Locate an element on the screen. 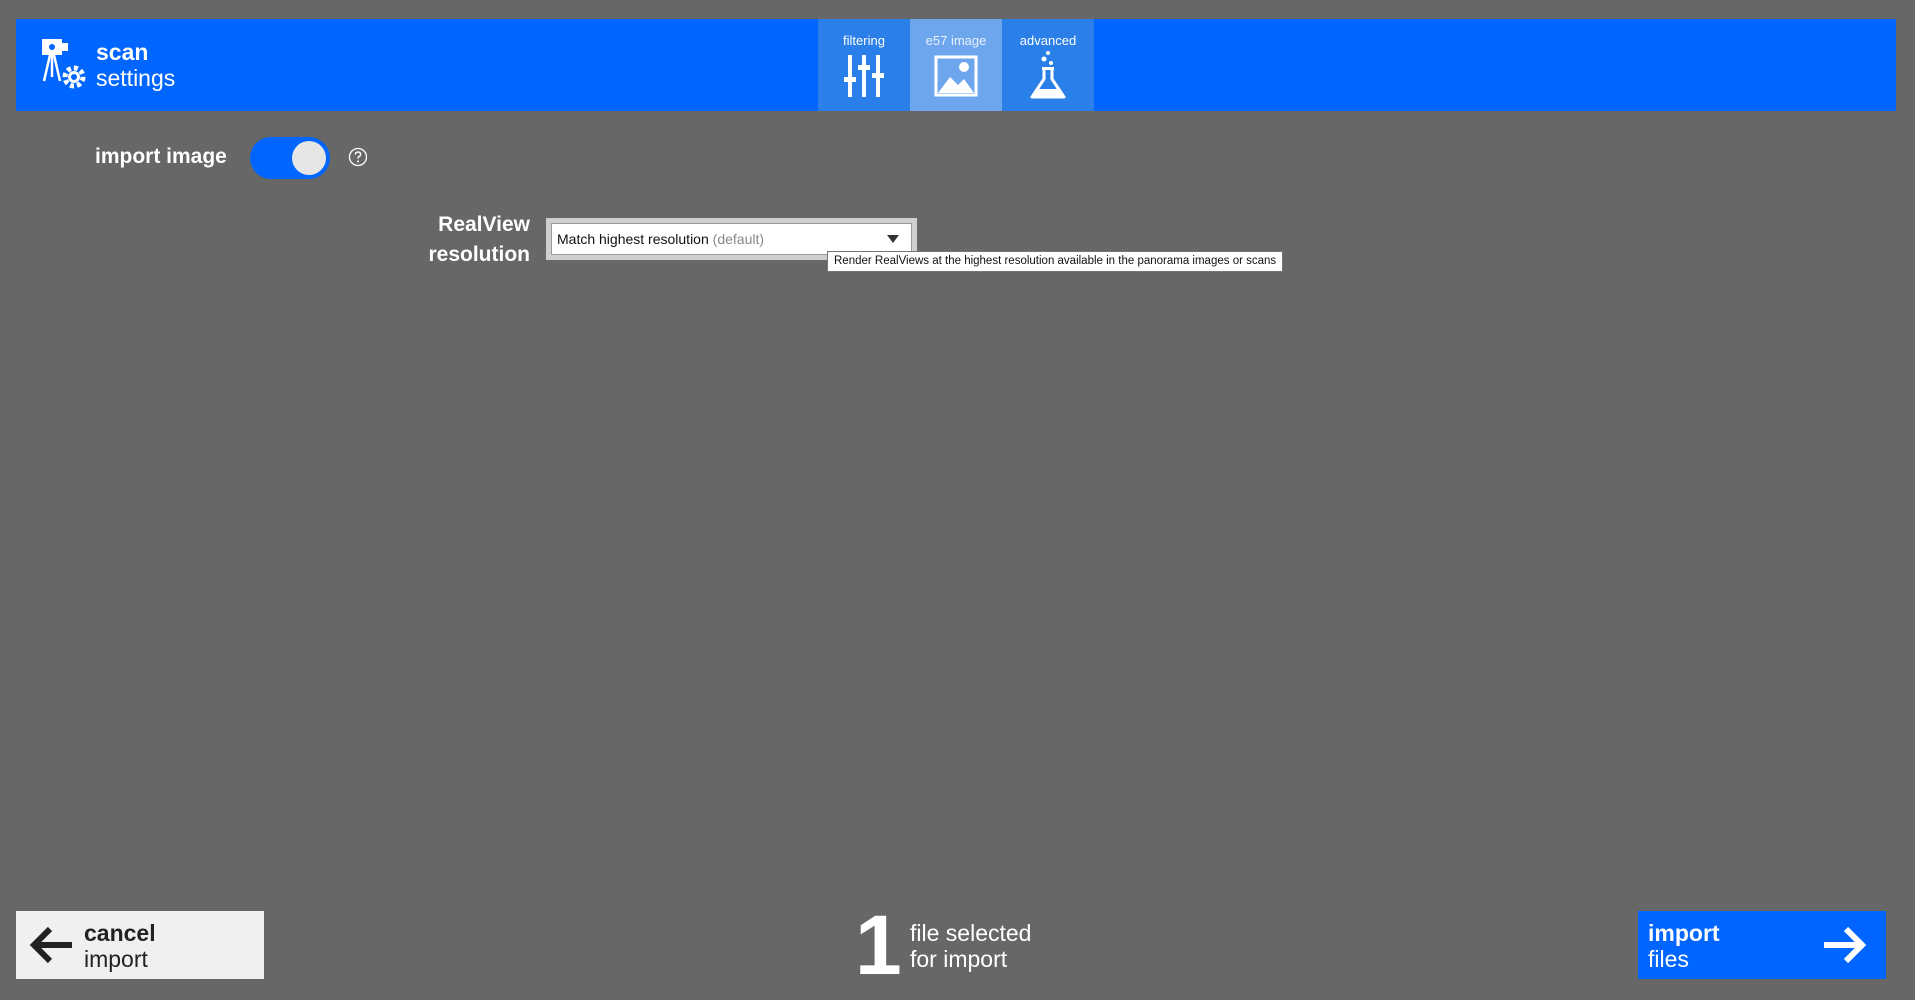 The image size is (1915, 1000). select-value: Match highest resolution is located at coordinates (633, 239).